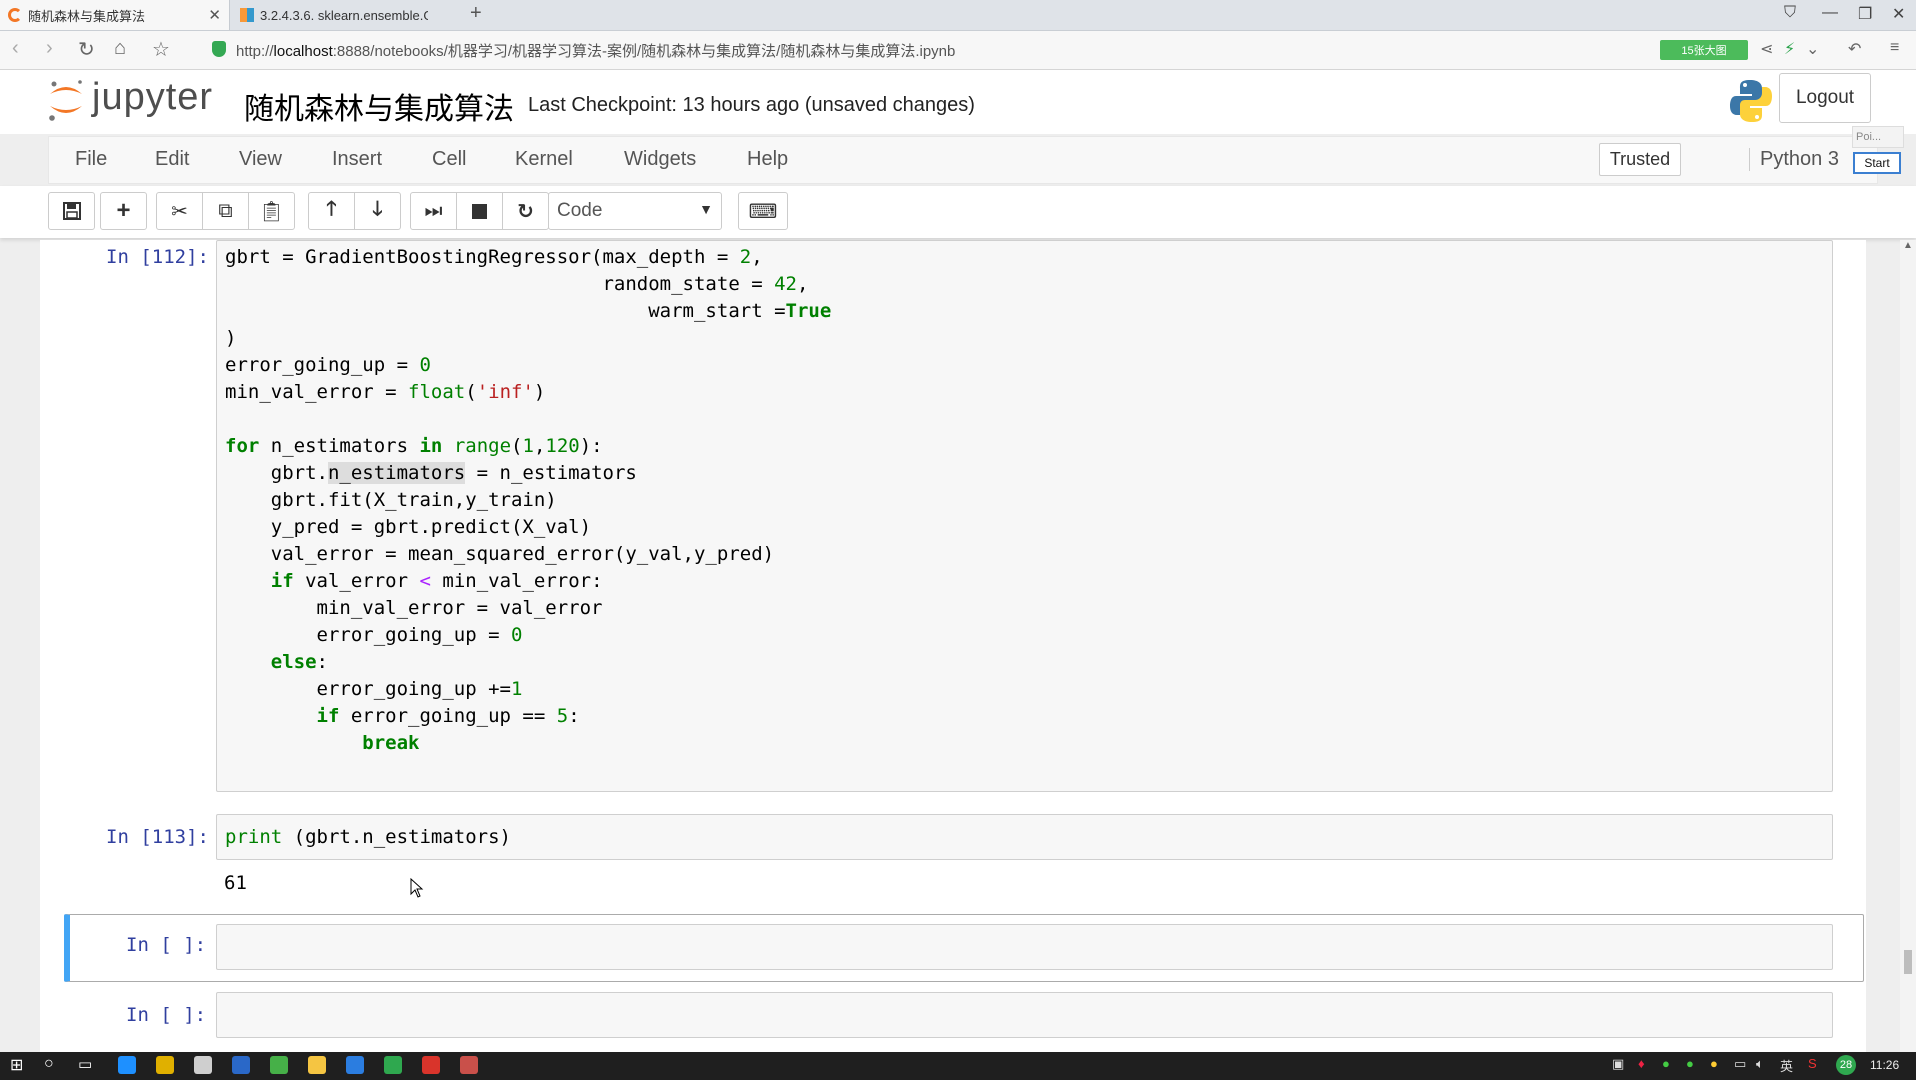 Image resolution: width=1916 pixels, height=1080 pixels. Describe the element at coordinates (1786, 1065) in the screenshot. I see `ime-indicator: 英` at that location.